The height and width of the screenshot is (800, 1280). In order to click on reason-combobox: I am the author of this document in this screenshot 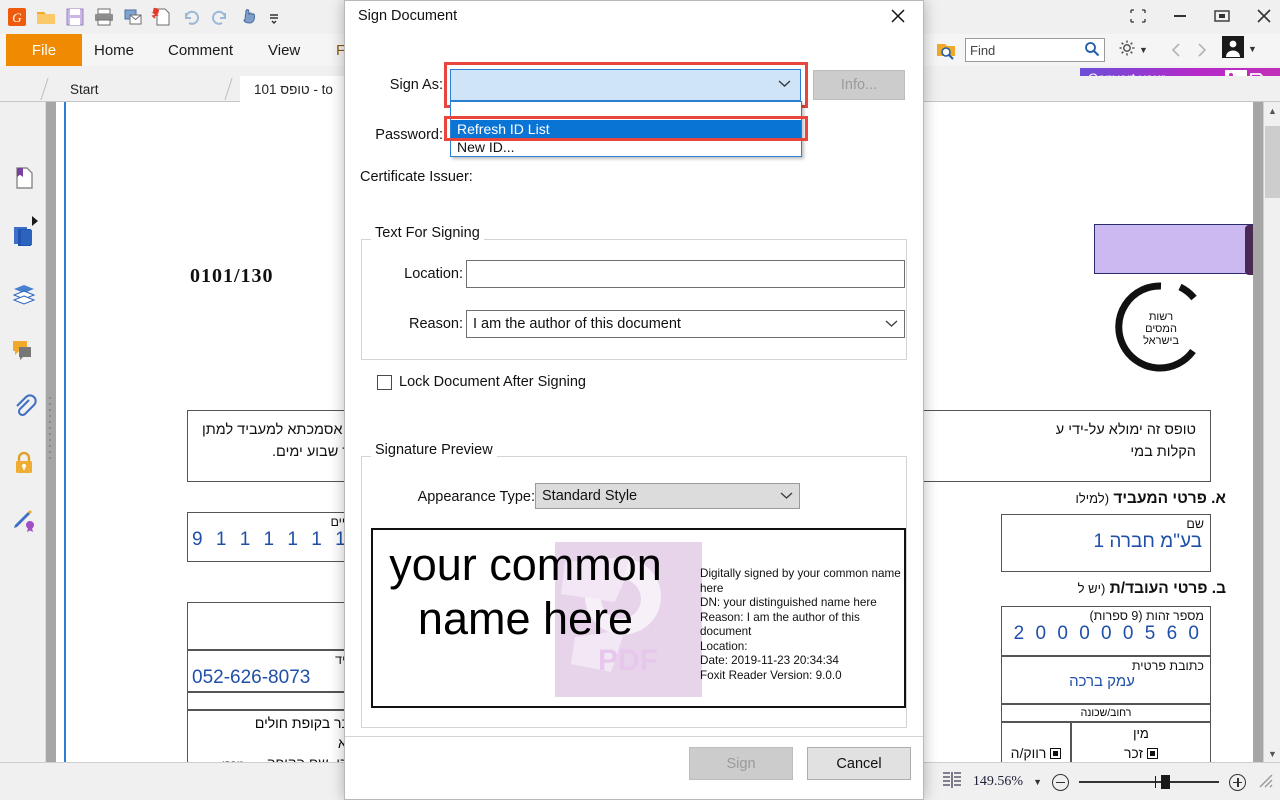, I will do `click(685, 324)`.